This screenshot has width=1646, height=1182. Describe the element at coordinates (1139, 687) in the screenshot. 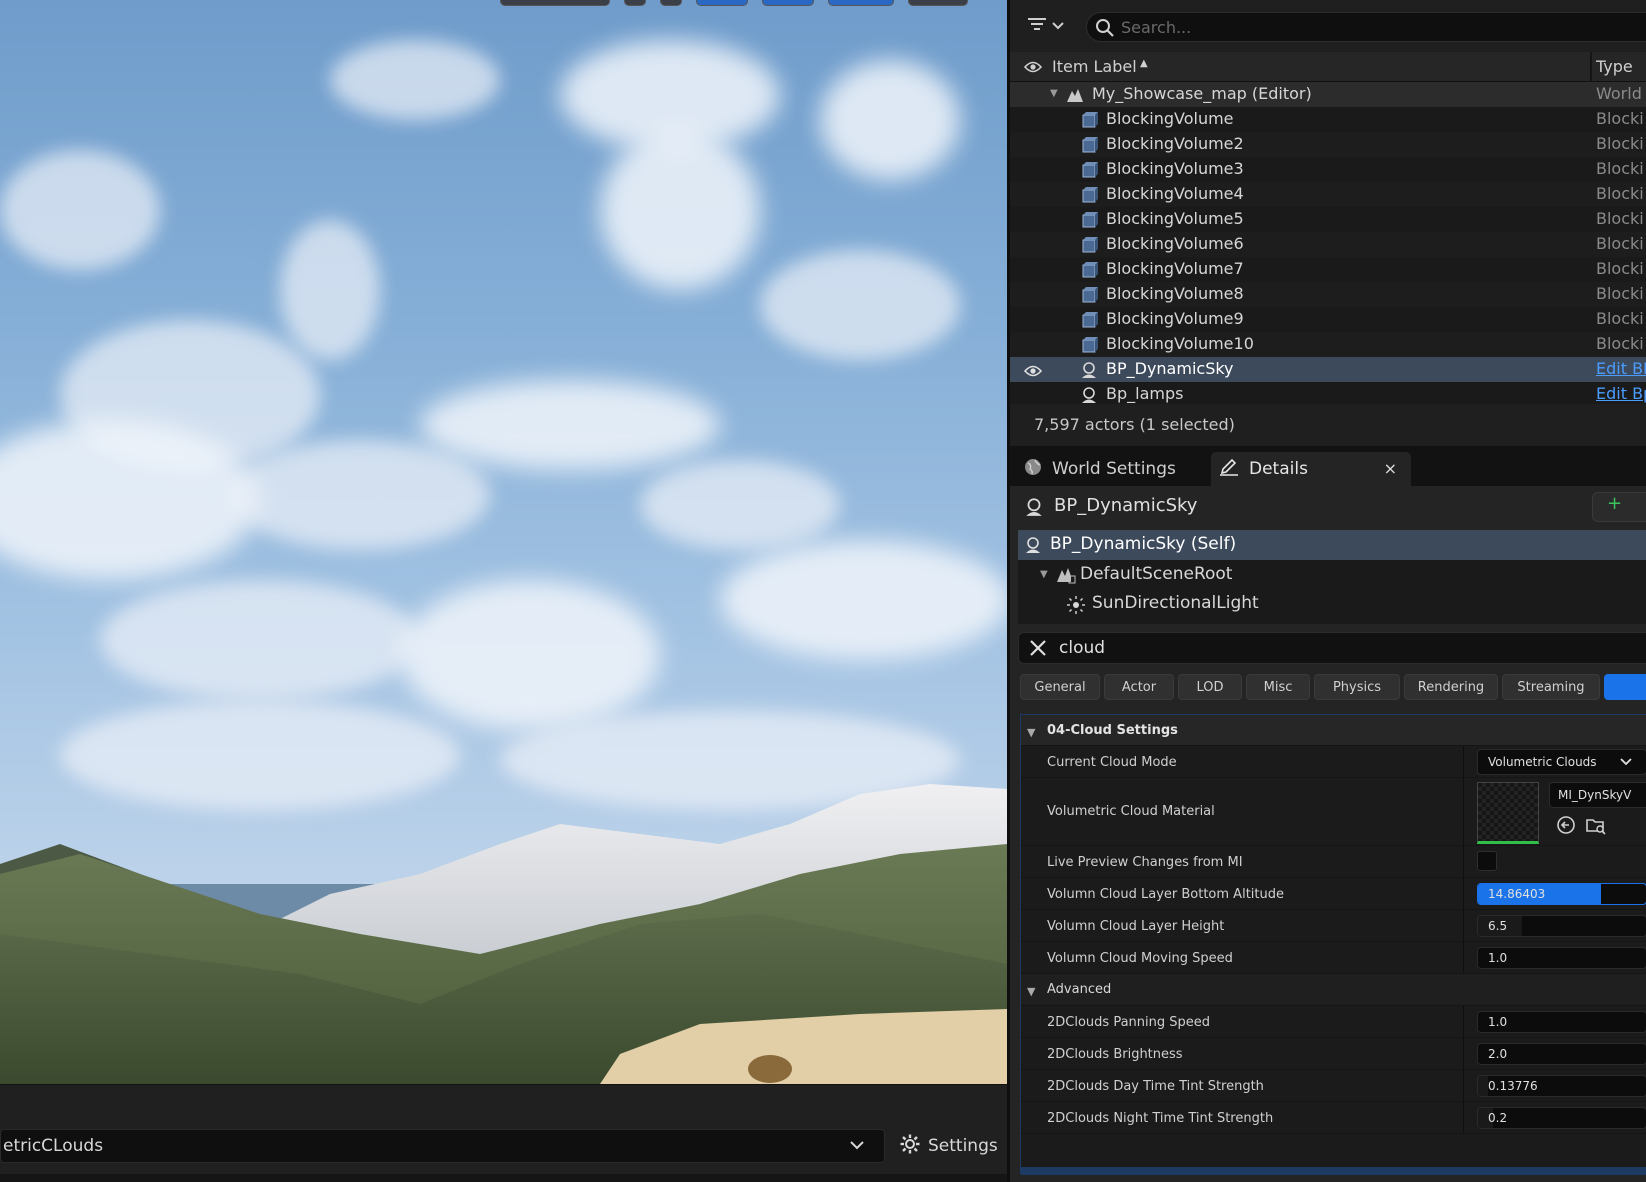

I see `category-actor: Actor` at that location.